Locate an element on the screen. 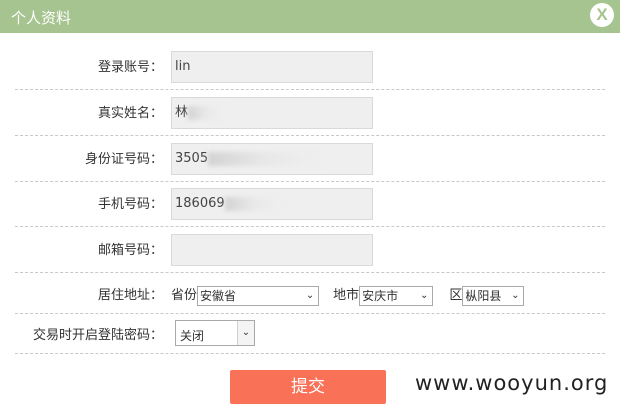  email-field is located at coordinates (272, 250).